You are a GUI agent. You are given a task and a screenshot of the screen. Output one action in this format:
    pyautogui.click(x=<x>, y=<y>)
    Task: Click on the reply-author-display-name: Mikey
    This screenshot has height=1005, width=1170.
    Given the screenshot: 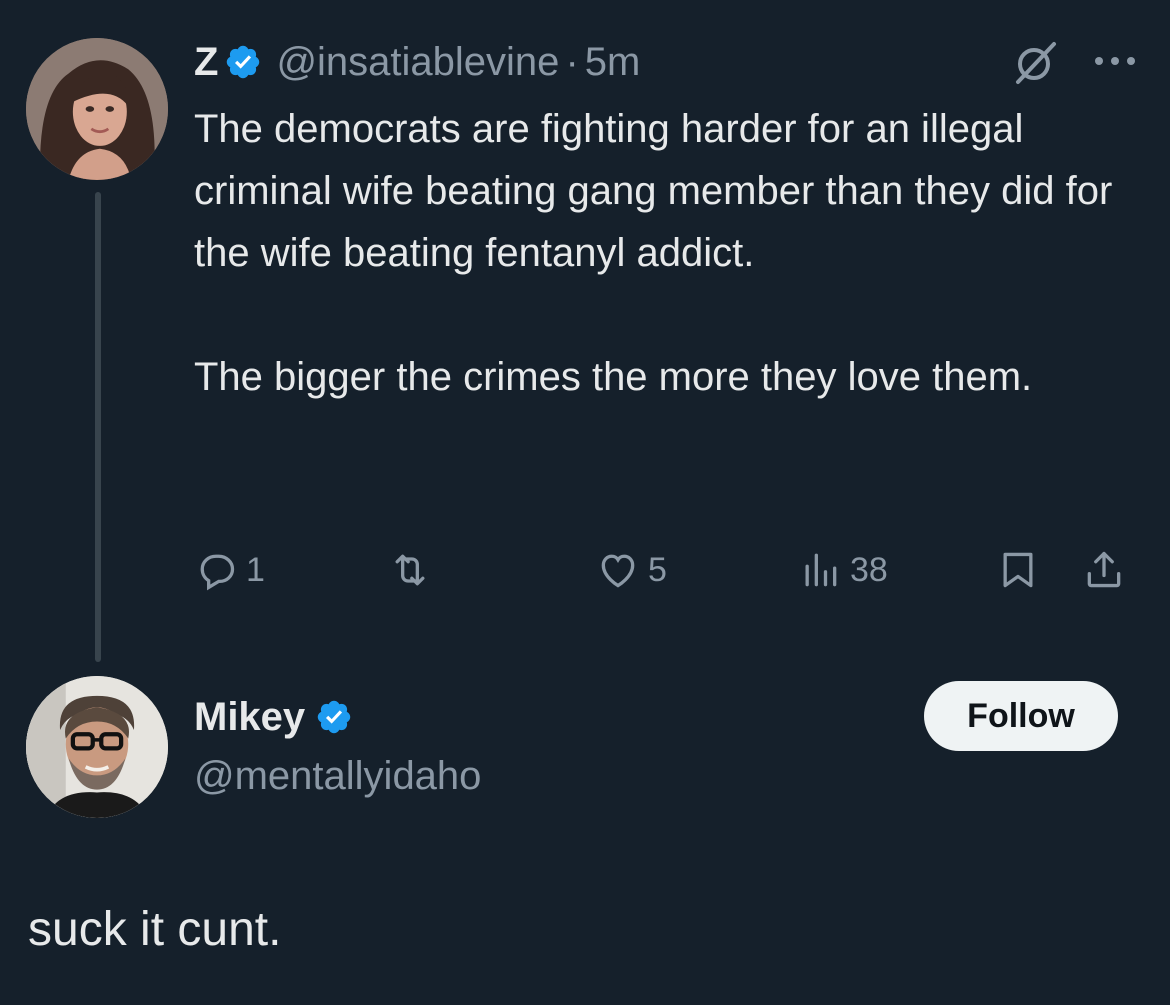 What is the action you would take?
    pyautogui.click(x=249, y=717)
    